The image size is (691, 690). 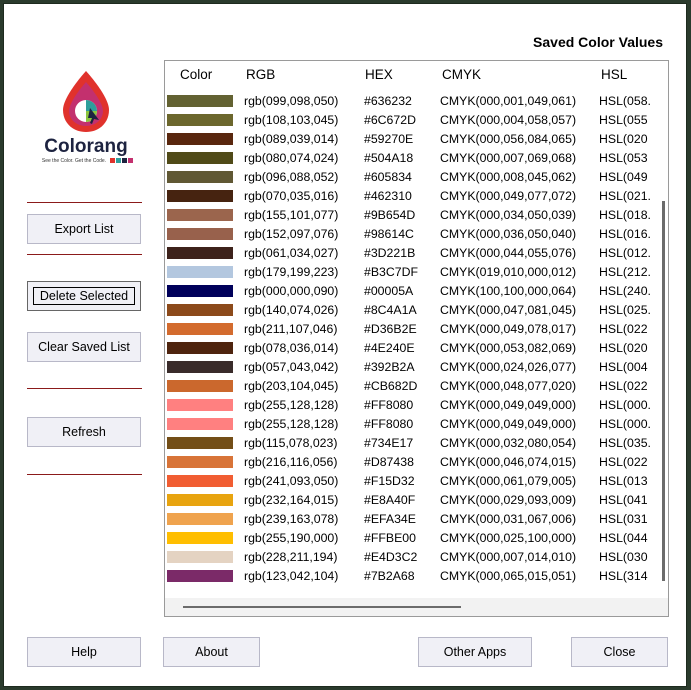 What do you see at coordinates (461, 74) in the screenshot?
I see `column-header-cmyk: CMYK` at bounding box center [461, 74].